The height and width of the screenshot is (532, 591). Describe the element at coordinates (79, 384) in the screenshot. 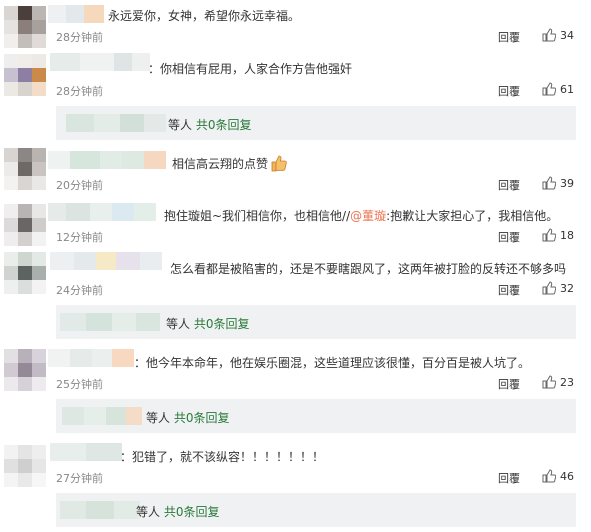

I see `comment-time: 25分钟前` at that location.